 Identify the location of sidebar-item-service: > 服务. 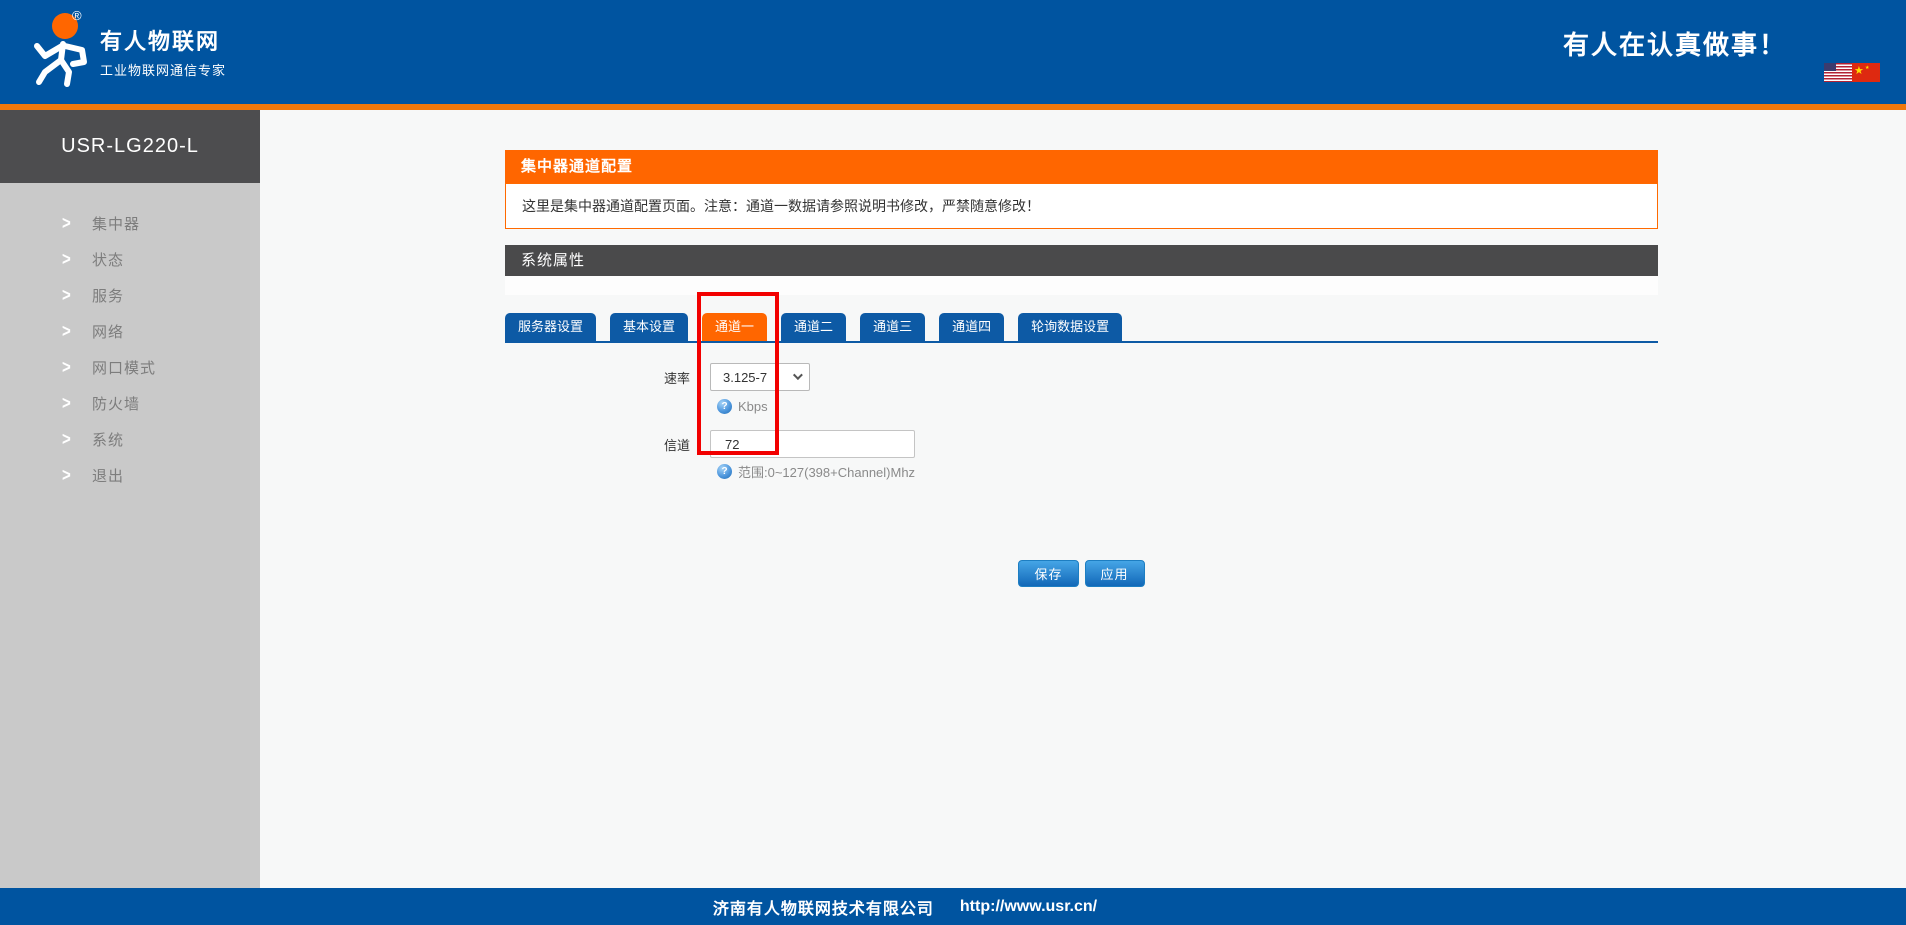
(130, 295).